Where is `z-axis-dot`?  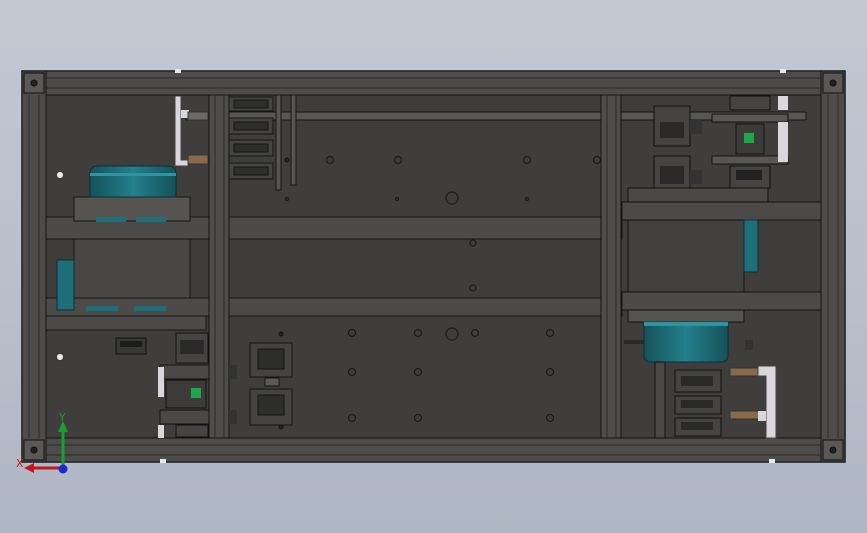 z-axis-dot is located at coordinates (63, 469).